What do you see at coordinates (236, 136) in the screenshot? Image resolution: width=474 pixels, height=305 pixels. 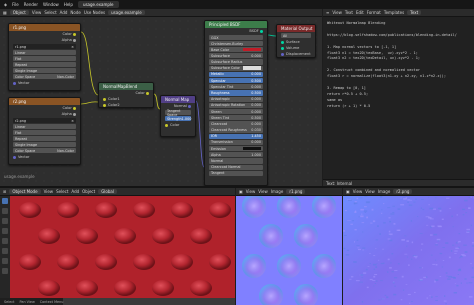 I see `bsdf-input-ior: IOR 1.450` at bounding box center [236, 136].